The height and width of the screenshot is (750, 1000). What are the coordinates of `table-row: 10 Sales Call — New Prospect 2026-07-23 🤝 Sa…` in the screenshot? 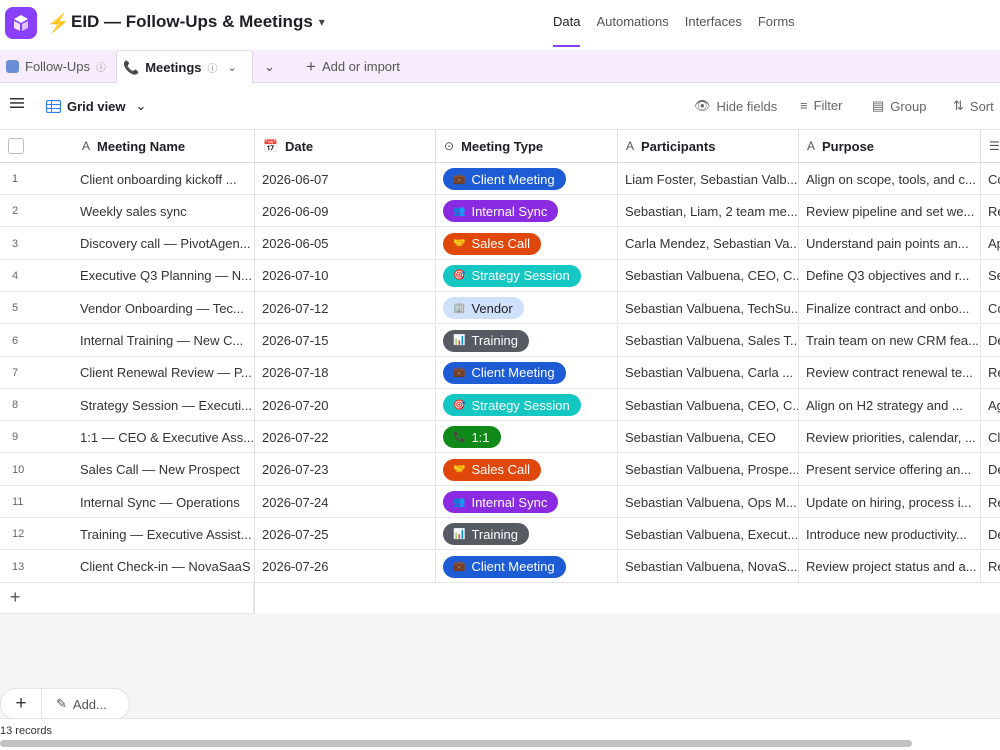 It's located at (500, 469).